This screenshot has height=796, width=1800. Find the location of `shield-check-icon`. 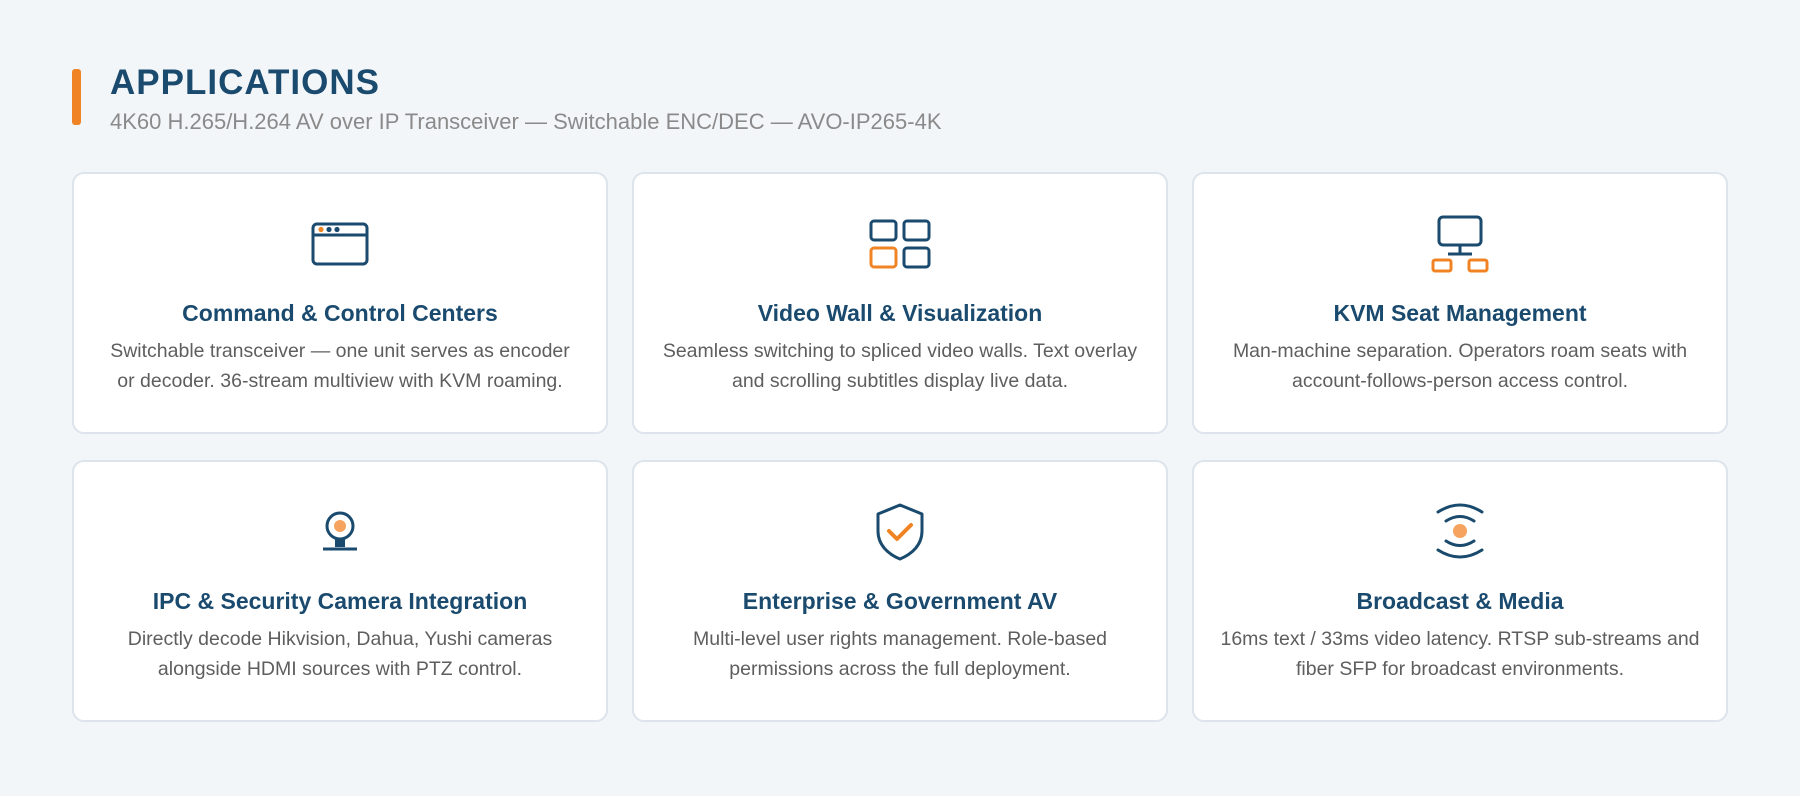

shield-check-icon is located at coordinates (900, 532).